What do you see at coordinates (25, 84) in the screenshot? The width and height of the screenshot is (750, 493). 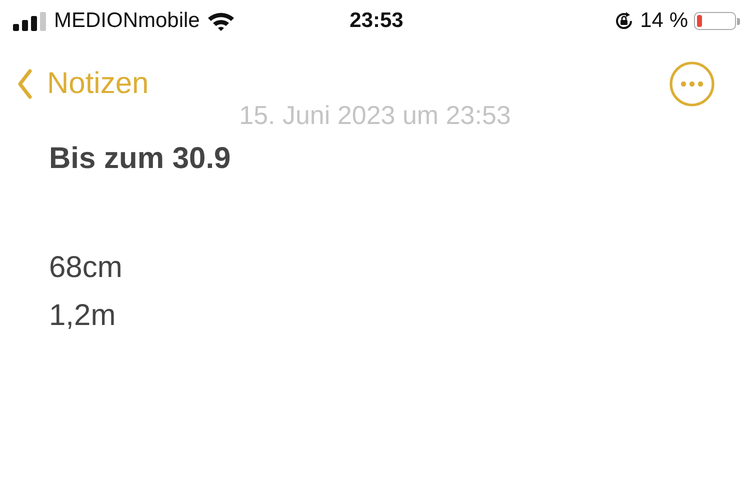 I see `chevron-icon` at bounding box center [25, 84].